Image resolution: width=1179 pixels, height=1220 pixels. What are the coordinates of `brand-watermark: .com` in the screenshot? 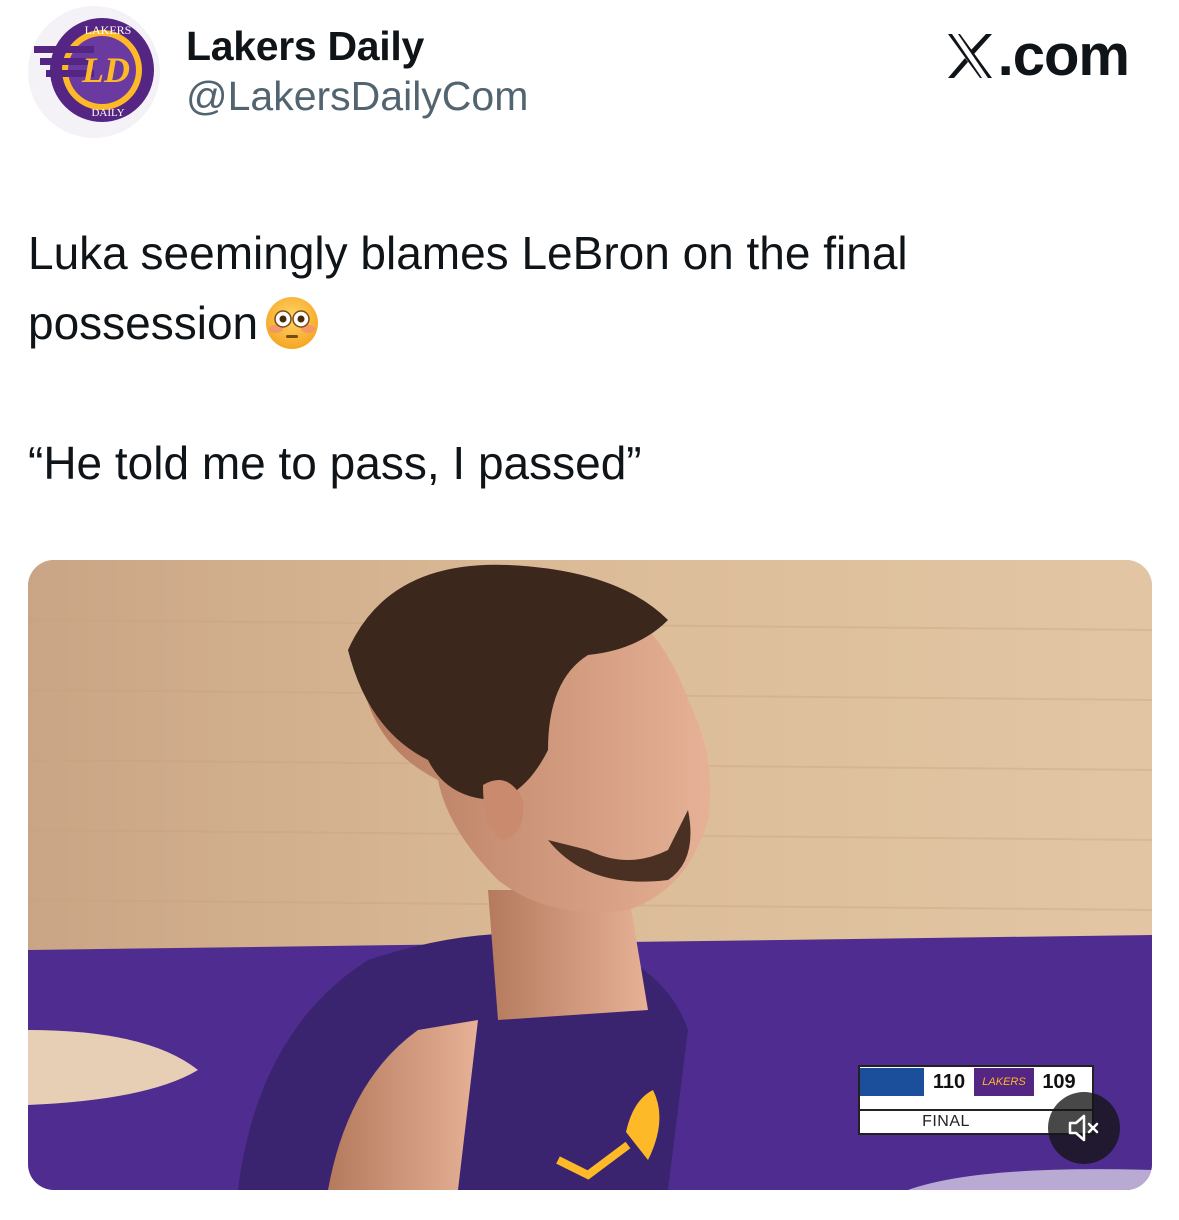 It's located at (1037, 55).